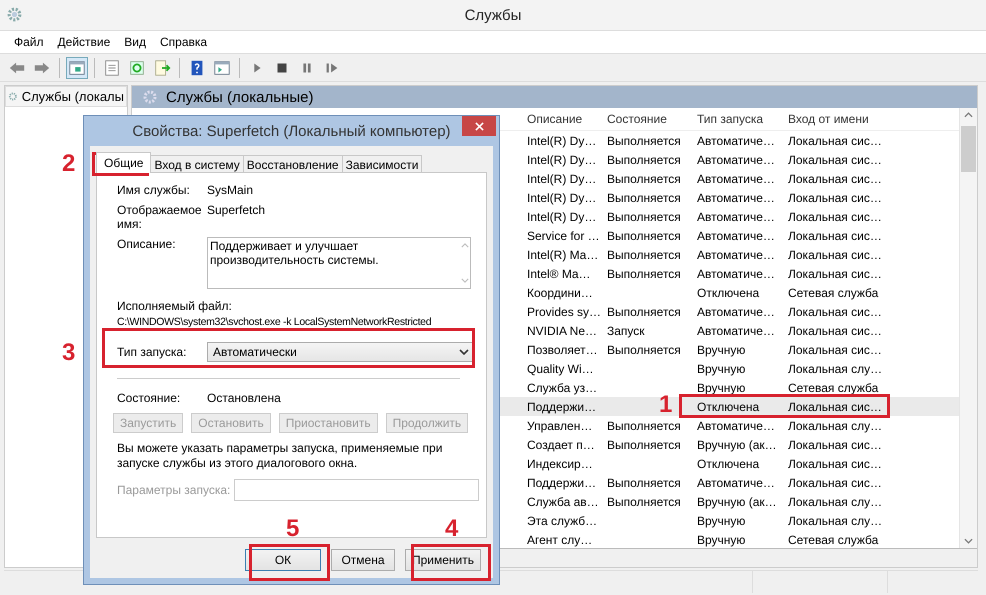 The image size is (986, 595). What do you see at coordinates (135, 42) in the screenshot?
I see `menu-item: Вид` at bounding box center [135, 42].